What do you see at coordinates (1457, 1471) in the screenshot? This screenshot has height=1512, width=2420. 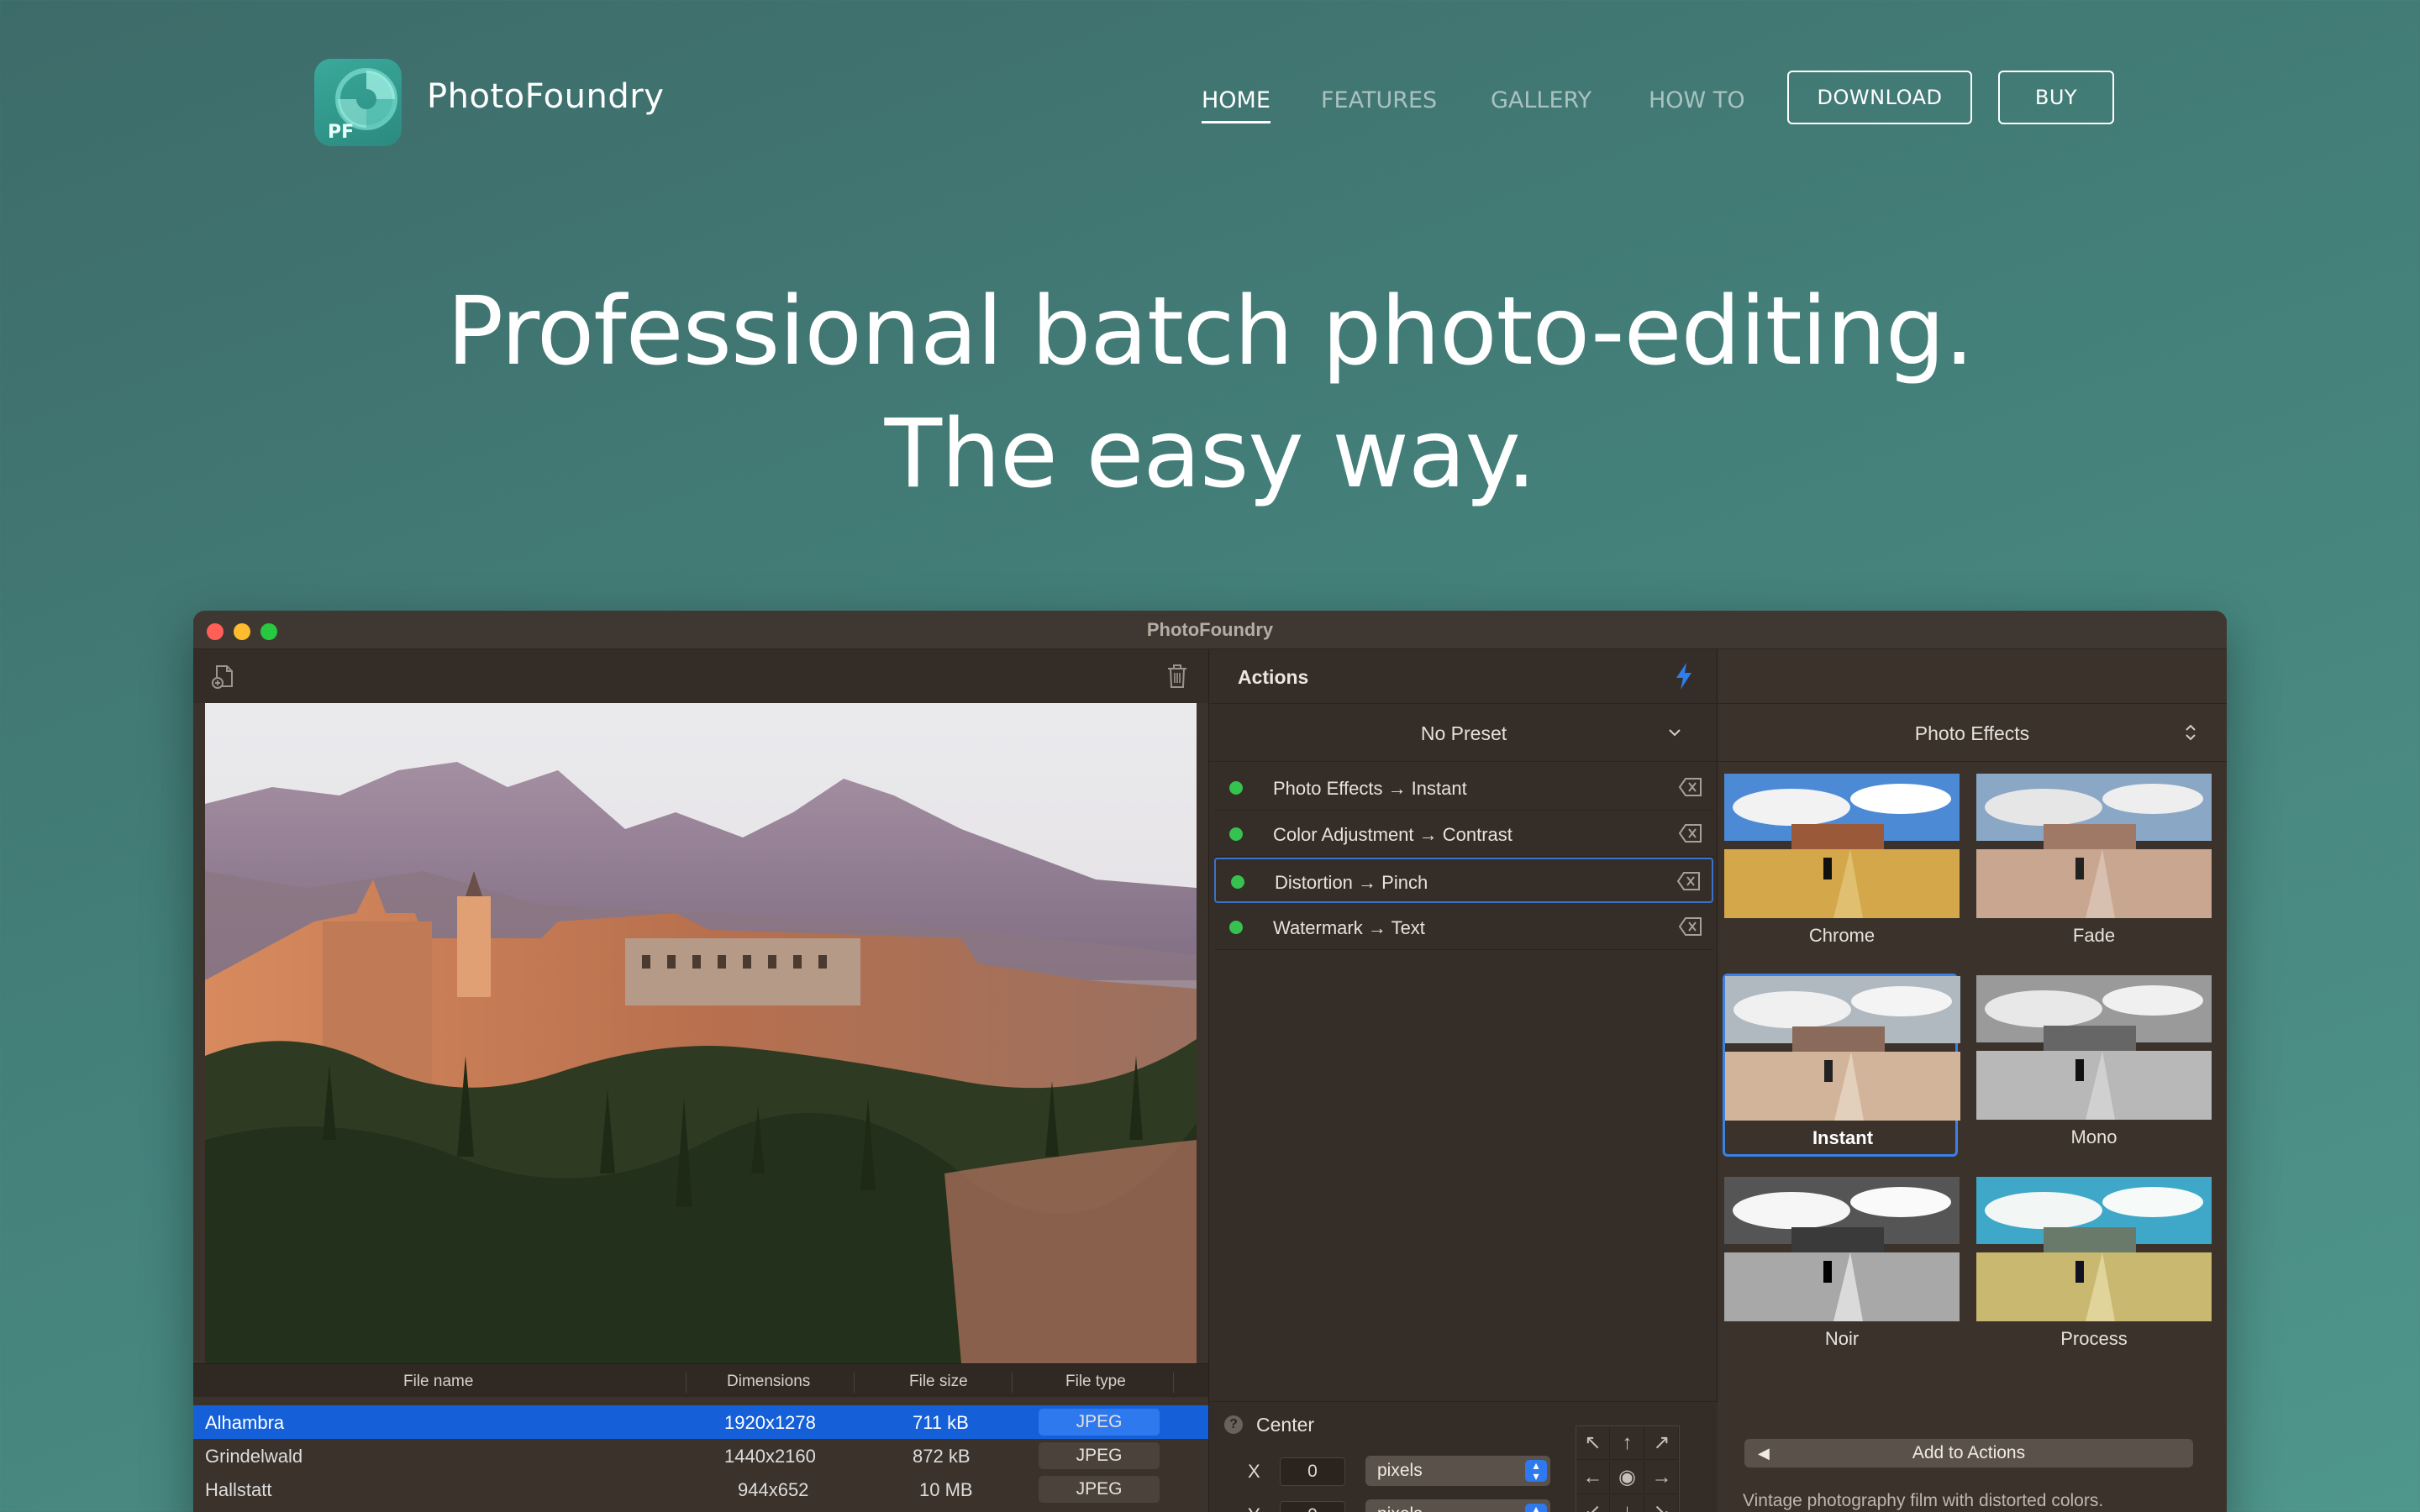 I see `x-unit-select: pixels ▴ ▾` at bounding box center [1457, 1471].